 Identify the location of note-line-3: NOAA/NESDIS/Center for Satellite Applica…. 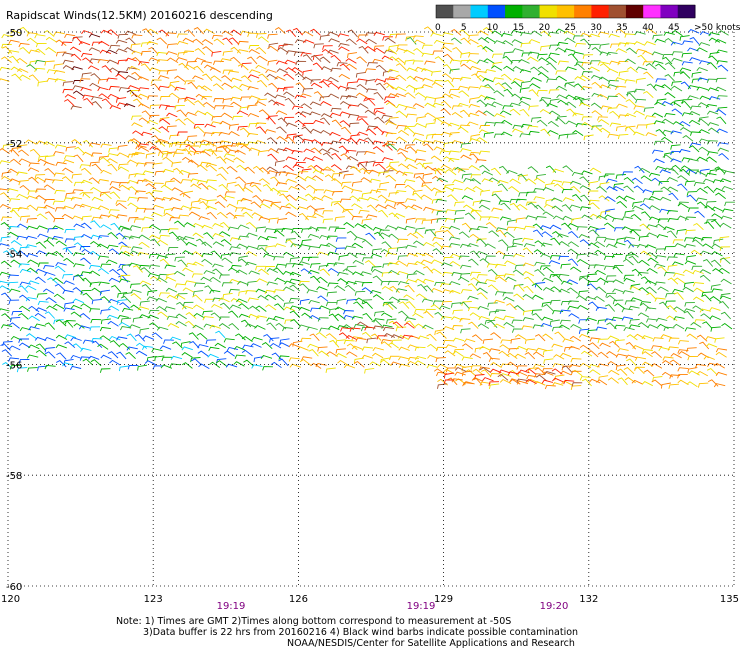
(431, 643).